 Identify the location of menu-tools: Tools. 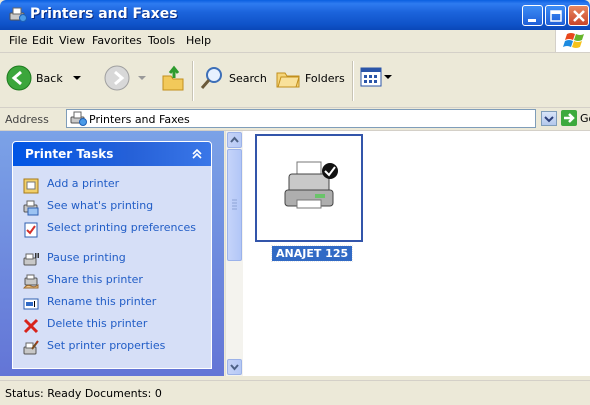
(161, 40).